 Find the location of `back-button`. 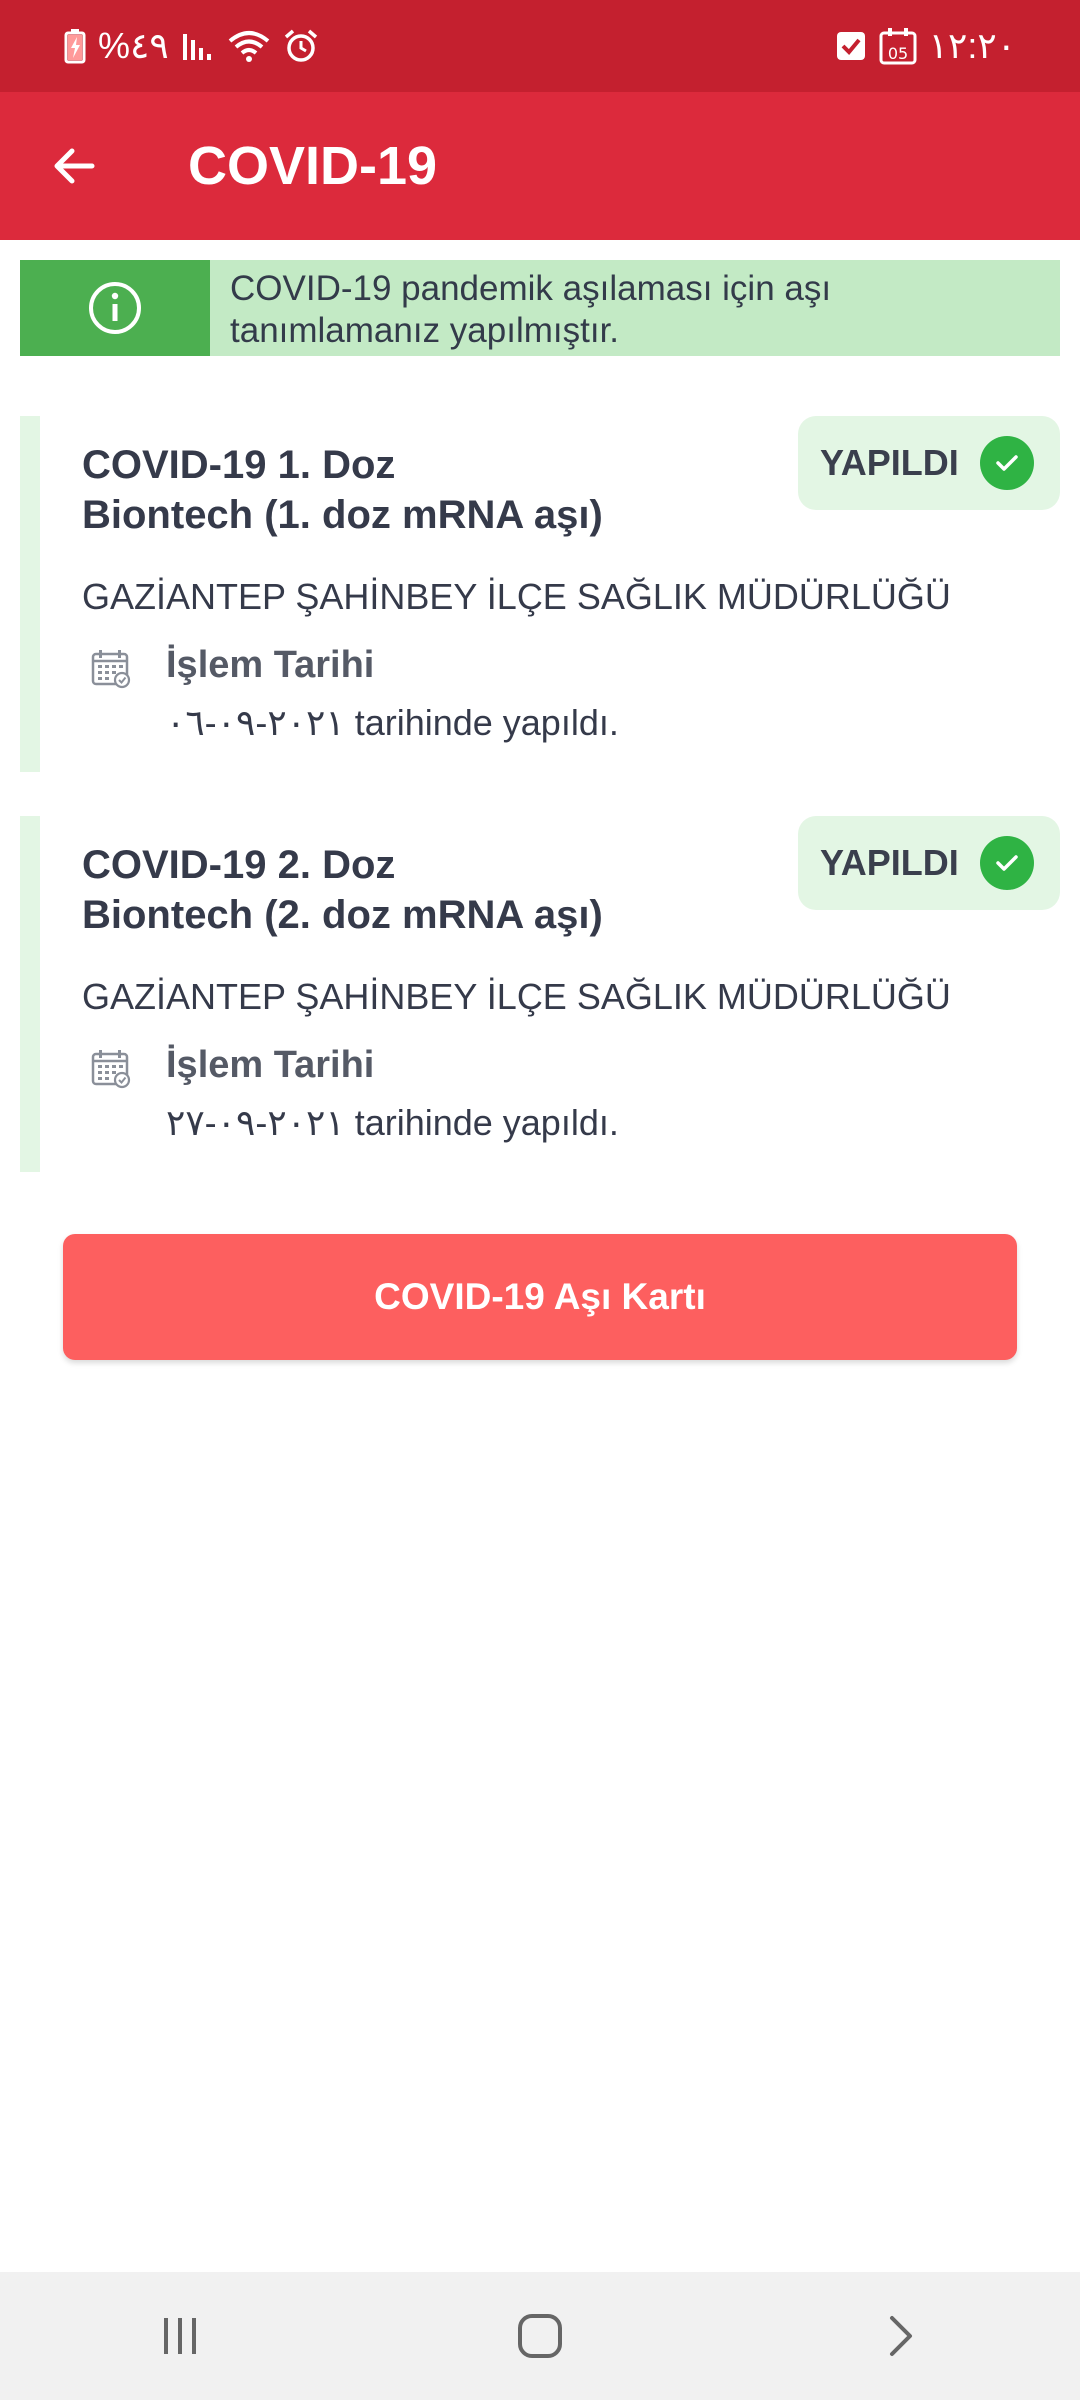

back-button is located at coordinates (74, 166).